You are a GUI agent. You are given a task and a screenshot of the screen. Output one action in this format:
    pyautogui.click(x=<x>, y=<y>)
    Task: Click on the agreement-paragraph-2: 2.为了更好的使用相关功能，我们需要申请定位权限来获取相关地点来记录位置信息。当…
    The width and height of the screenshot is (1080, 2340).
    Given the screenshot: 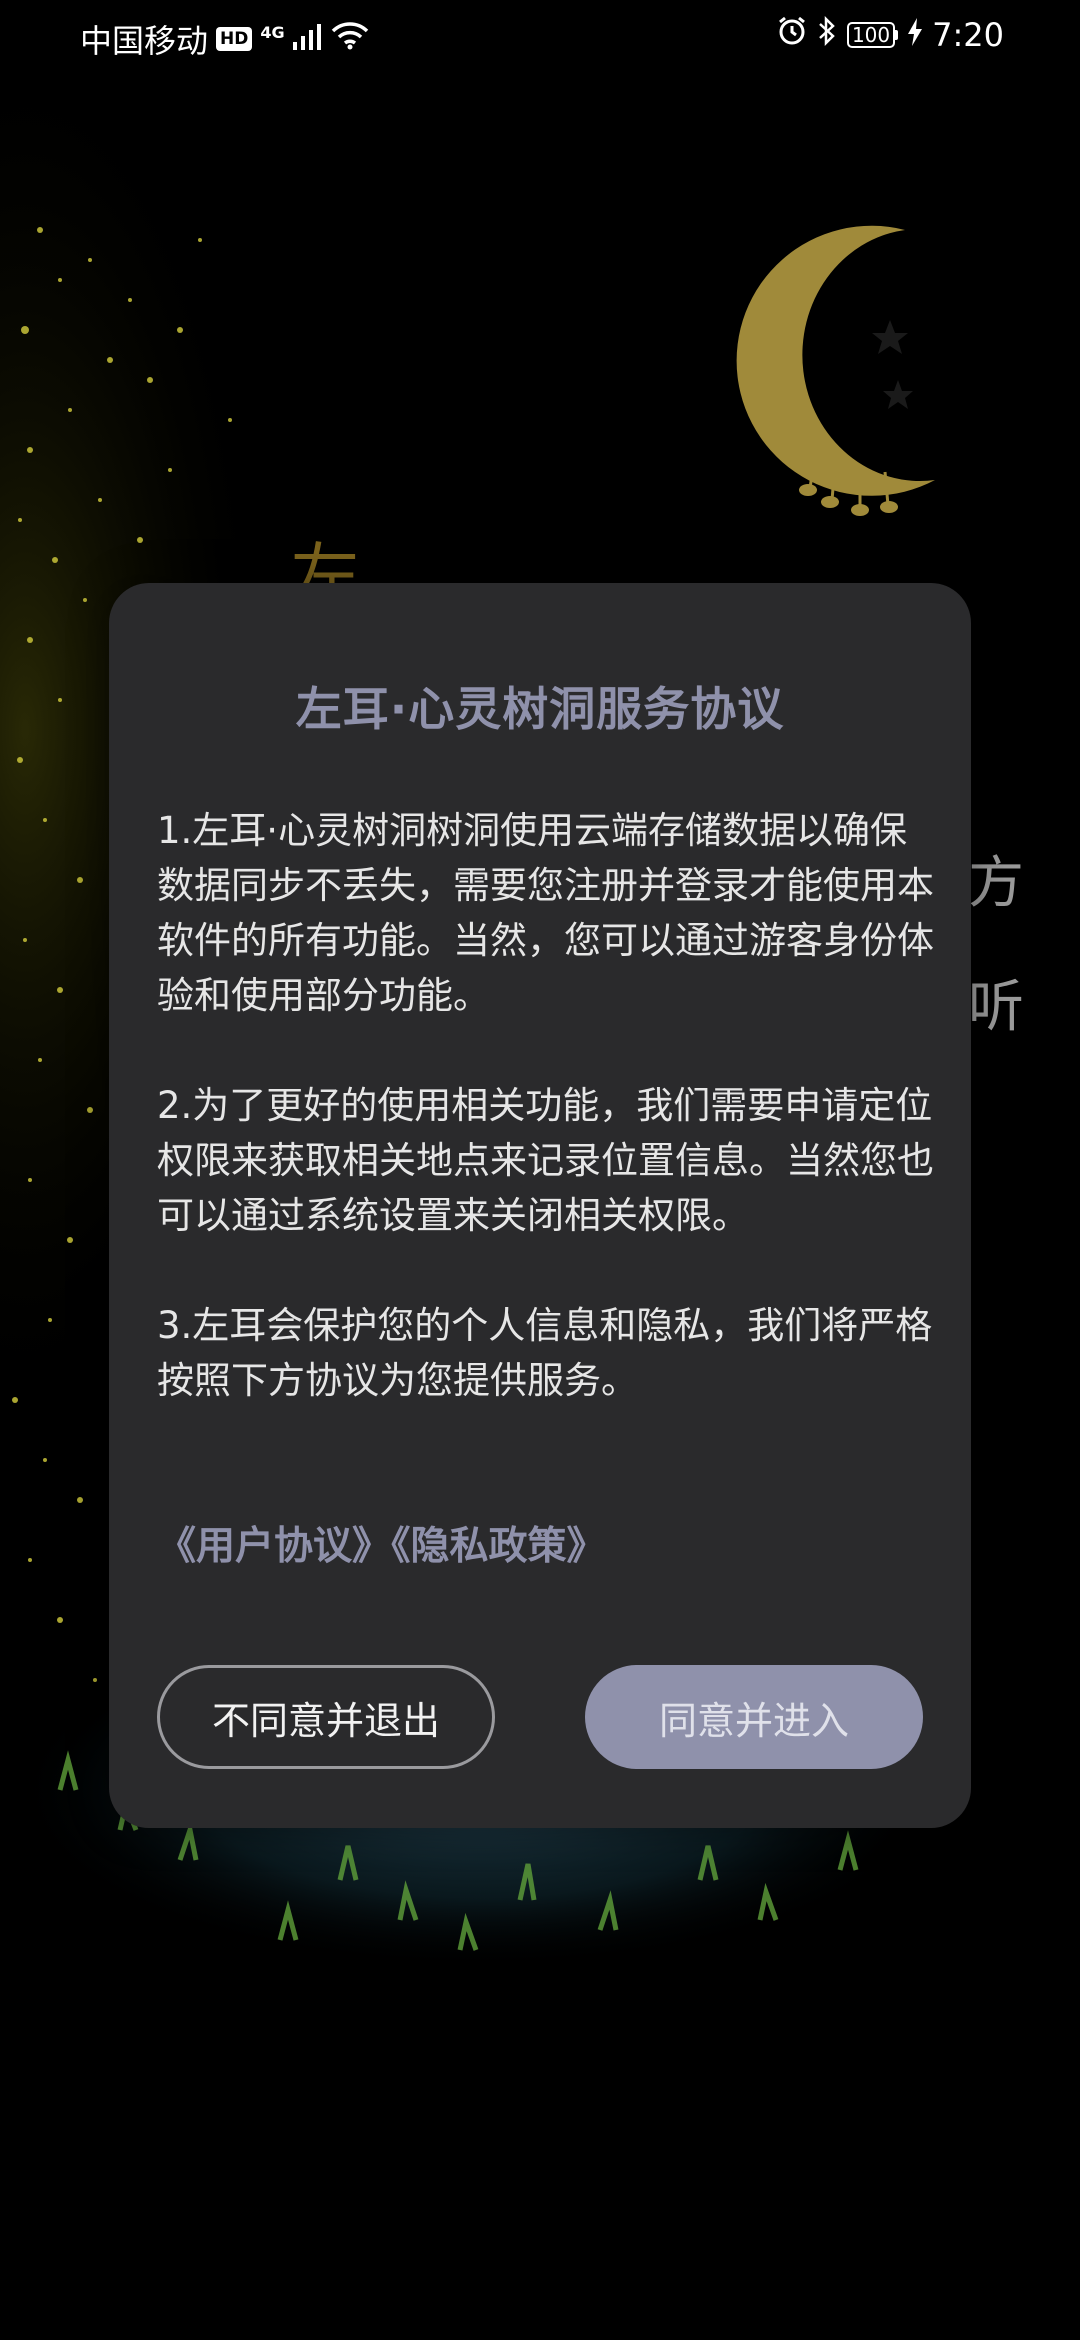 What is the action you would take?
    pyautogui.click(x=545, y=1160)
    